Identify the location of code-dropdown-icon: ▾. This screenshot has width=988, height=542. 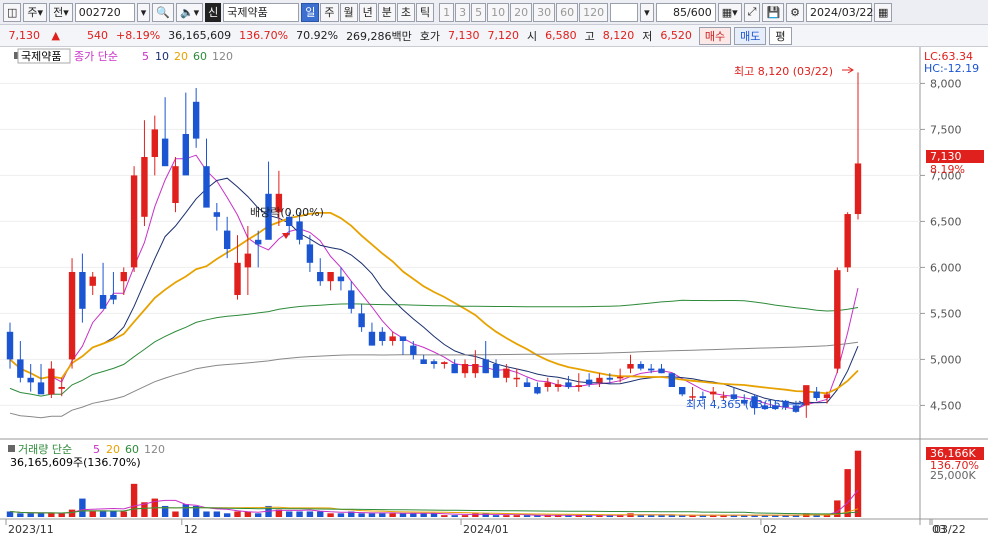
(143, 12).